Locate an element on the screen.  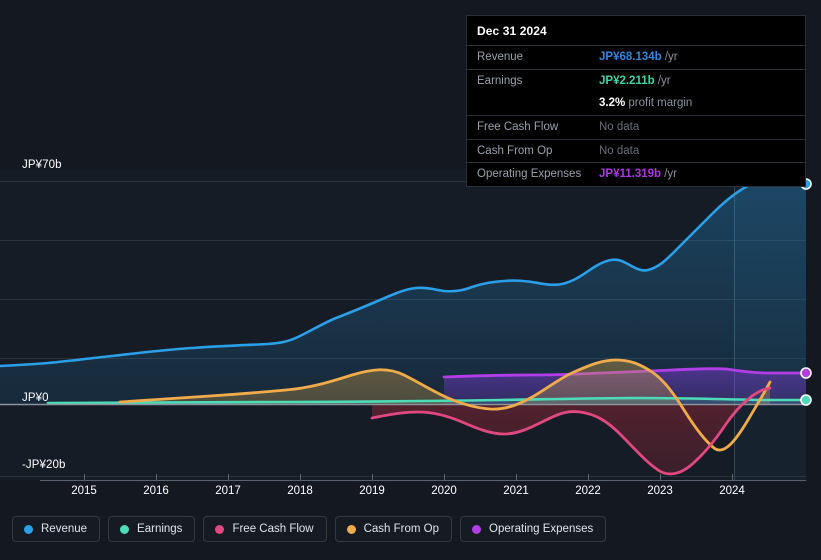
operating-expenses-endpoint-marker is located at coordinates (806, 373).